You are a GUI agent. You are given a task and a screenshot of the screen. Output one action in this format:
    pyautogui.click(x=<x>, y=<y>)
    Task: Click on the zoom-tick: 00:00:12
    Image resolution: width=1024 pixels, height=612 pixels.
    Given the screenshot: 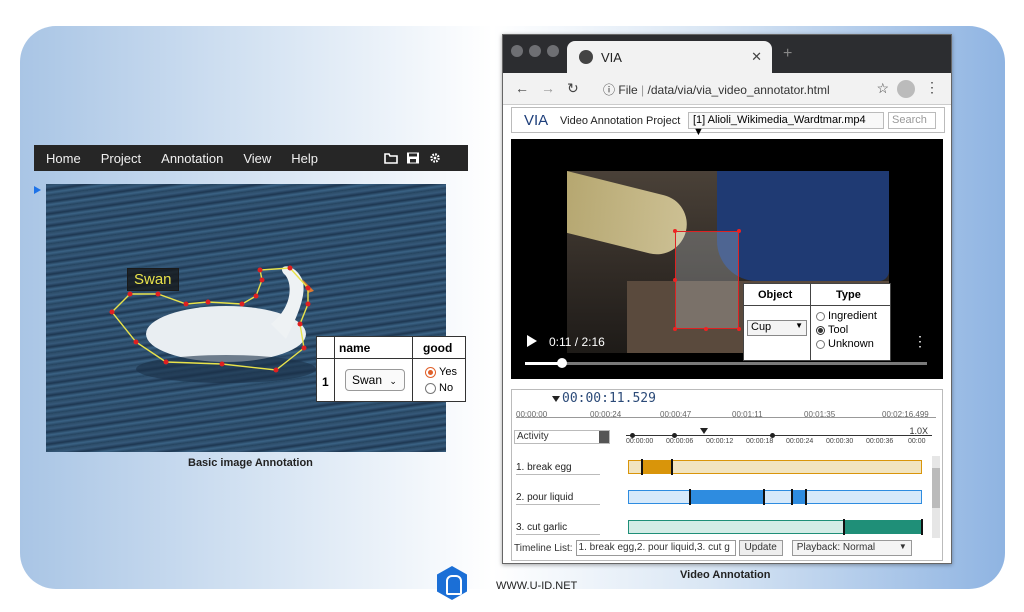 What is the action you would take?
    pyautogui.click(x=720, y=441)
    